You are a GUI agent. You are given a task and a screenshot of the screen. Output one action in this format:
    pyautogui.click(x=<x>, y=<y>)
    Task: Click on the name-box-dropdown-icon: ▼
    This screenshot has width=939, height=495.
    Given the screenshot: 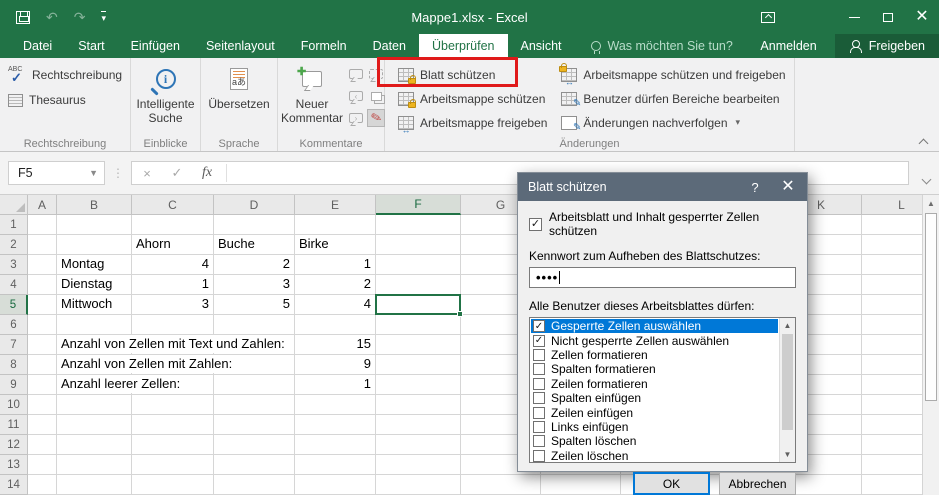 What is the action you would take?
    pyautogui.click(x=93, y=173)
    